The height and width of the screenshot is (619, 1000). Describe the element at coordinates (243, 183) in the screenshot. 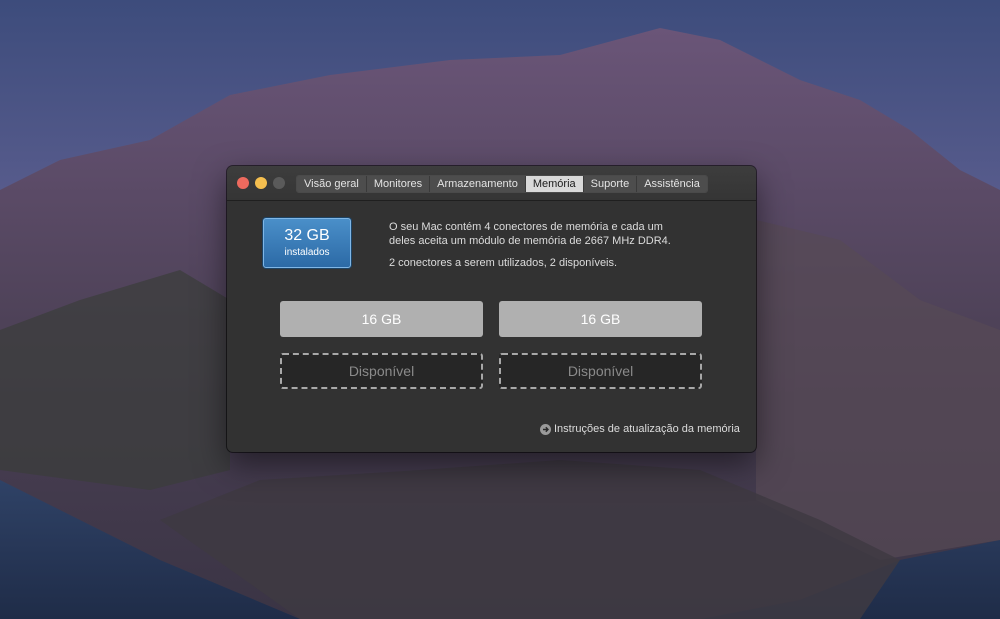

I see `close-window-button` at that location.